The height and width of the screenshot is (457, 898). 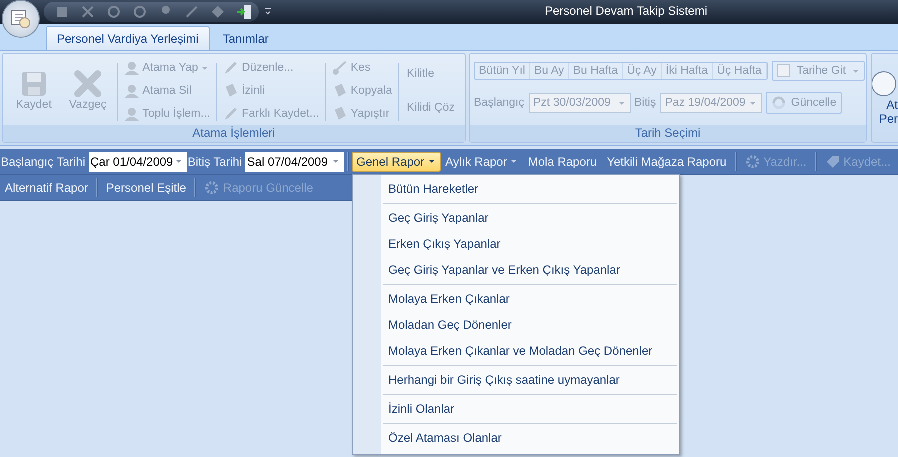 I want to click on ribbon-tab: Personel Vardiya Yerleşimi, so click(x=128, y=38).